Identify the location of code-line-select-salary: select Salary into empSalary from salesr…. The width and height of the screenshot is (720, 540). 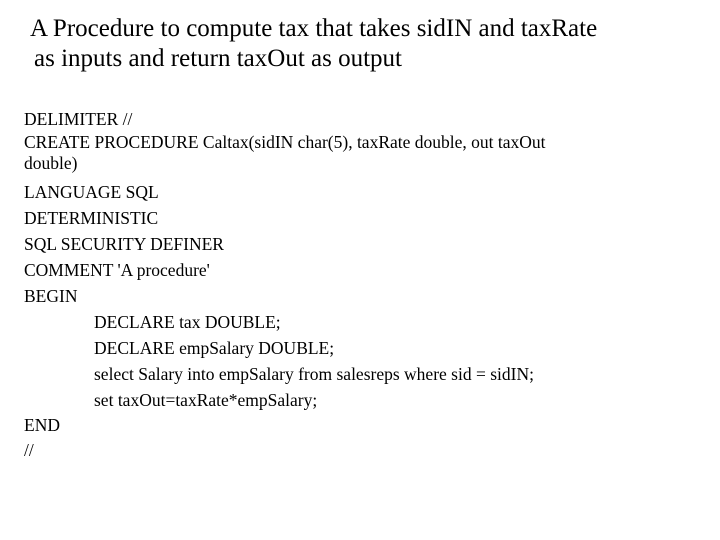
(314, 374).